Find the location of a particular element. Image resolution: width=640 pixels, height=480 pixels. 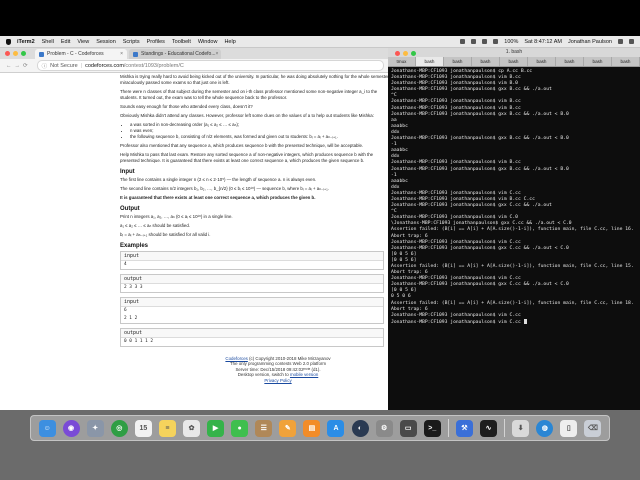

copyright-text: (c) Copyright 2010-2018 Mike Mirzayanov is located at coordinates (289, 358).